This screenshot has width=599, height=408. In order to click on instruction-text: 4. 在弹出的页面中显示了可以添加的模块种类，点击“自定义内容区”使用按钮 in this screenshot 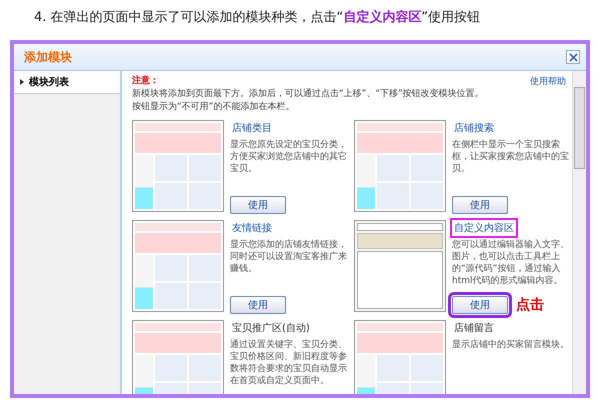, I will do `click(257, 17)`.